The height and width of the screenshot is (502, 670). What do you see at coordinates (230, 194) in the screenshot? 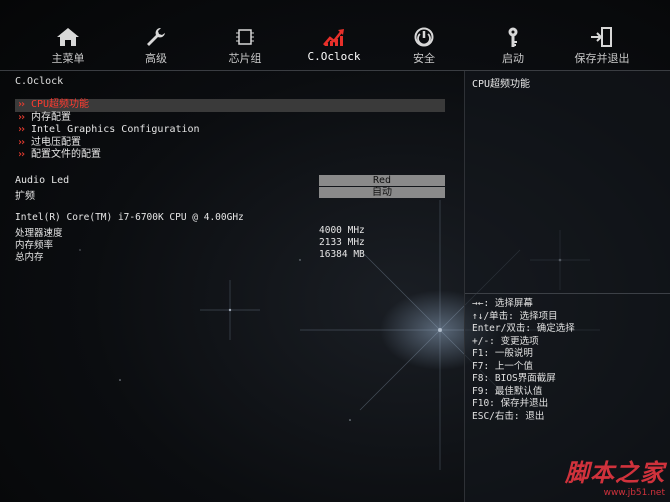
I see `setting-spread-spectrum: 扩频 自动` at bounding box center [230, 194].